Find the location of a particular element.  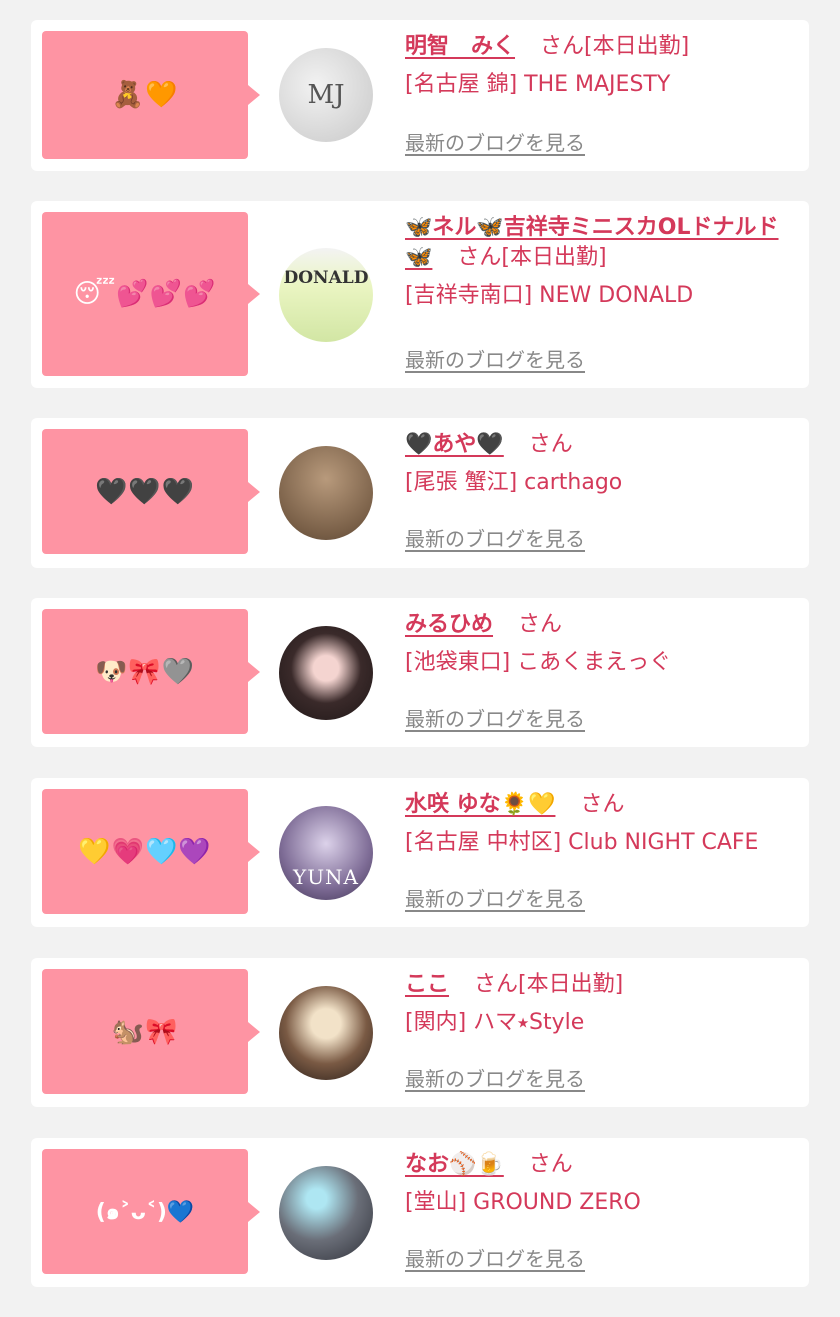

avatar-mark: YUNA is located at coordinates (325, 877).